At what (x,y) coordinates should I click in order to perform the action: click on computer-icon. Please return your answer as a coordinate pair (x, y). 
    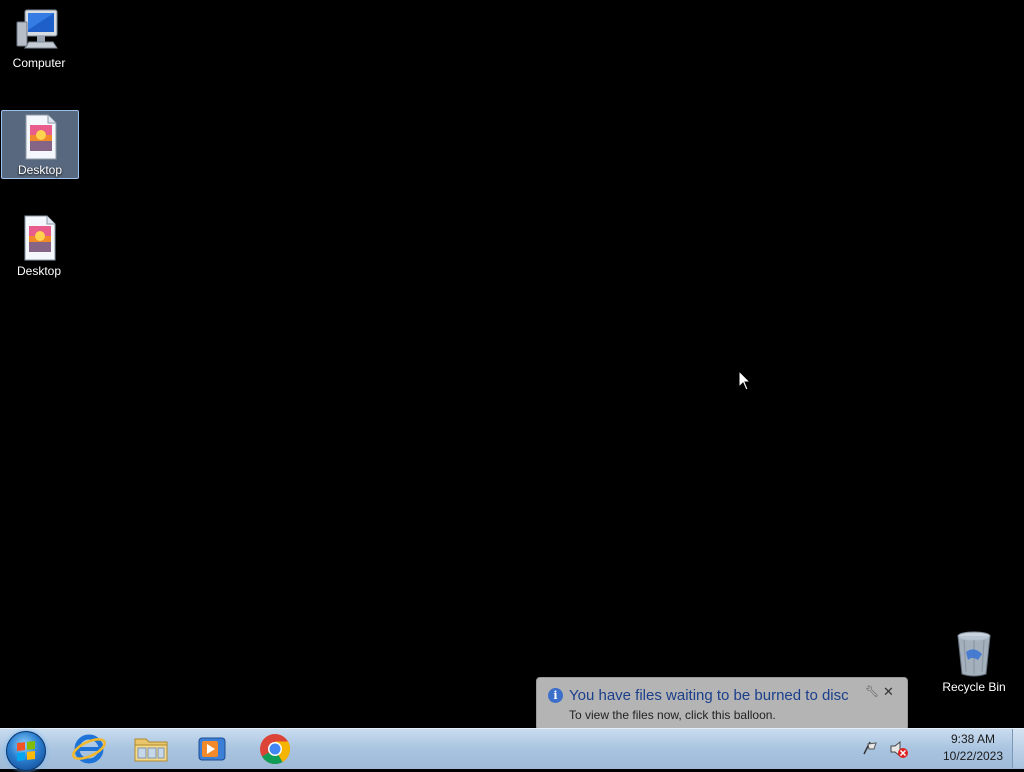
    Looking at the image, I should click on (37, 29).